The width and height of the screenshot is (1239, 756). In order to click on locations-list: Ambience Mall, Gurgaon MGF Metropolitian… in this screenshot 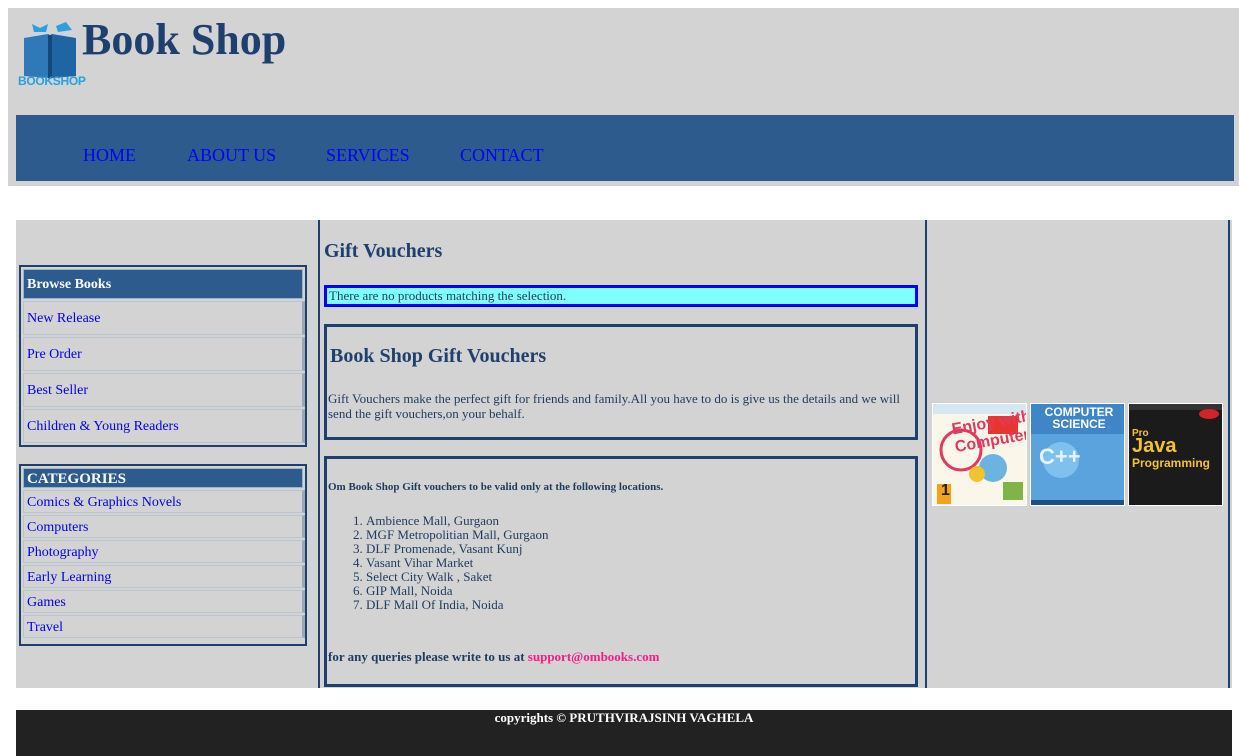, I will do `click(438, 563)`.